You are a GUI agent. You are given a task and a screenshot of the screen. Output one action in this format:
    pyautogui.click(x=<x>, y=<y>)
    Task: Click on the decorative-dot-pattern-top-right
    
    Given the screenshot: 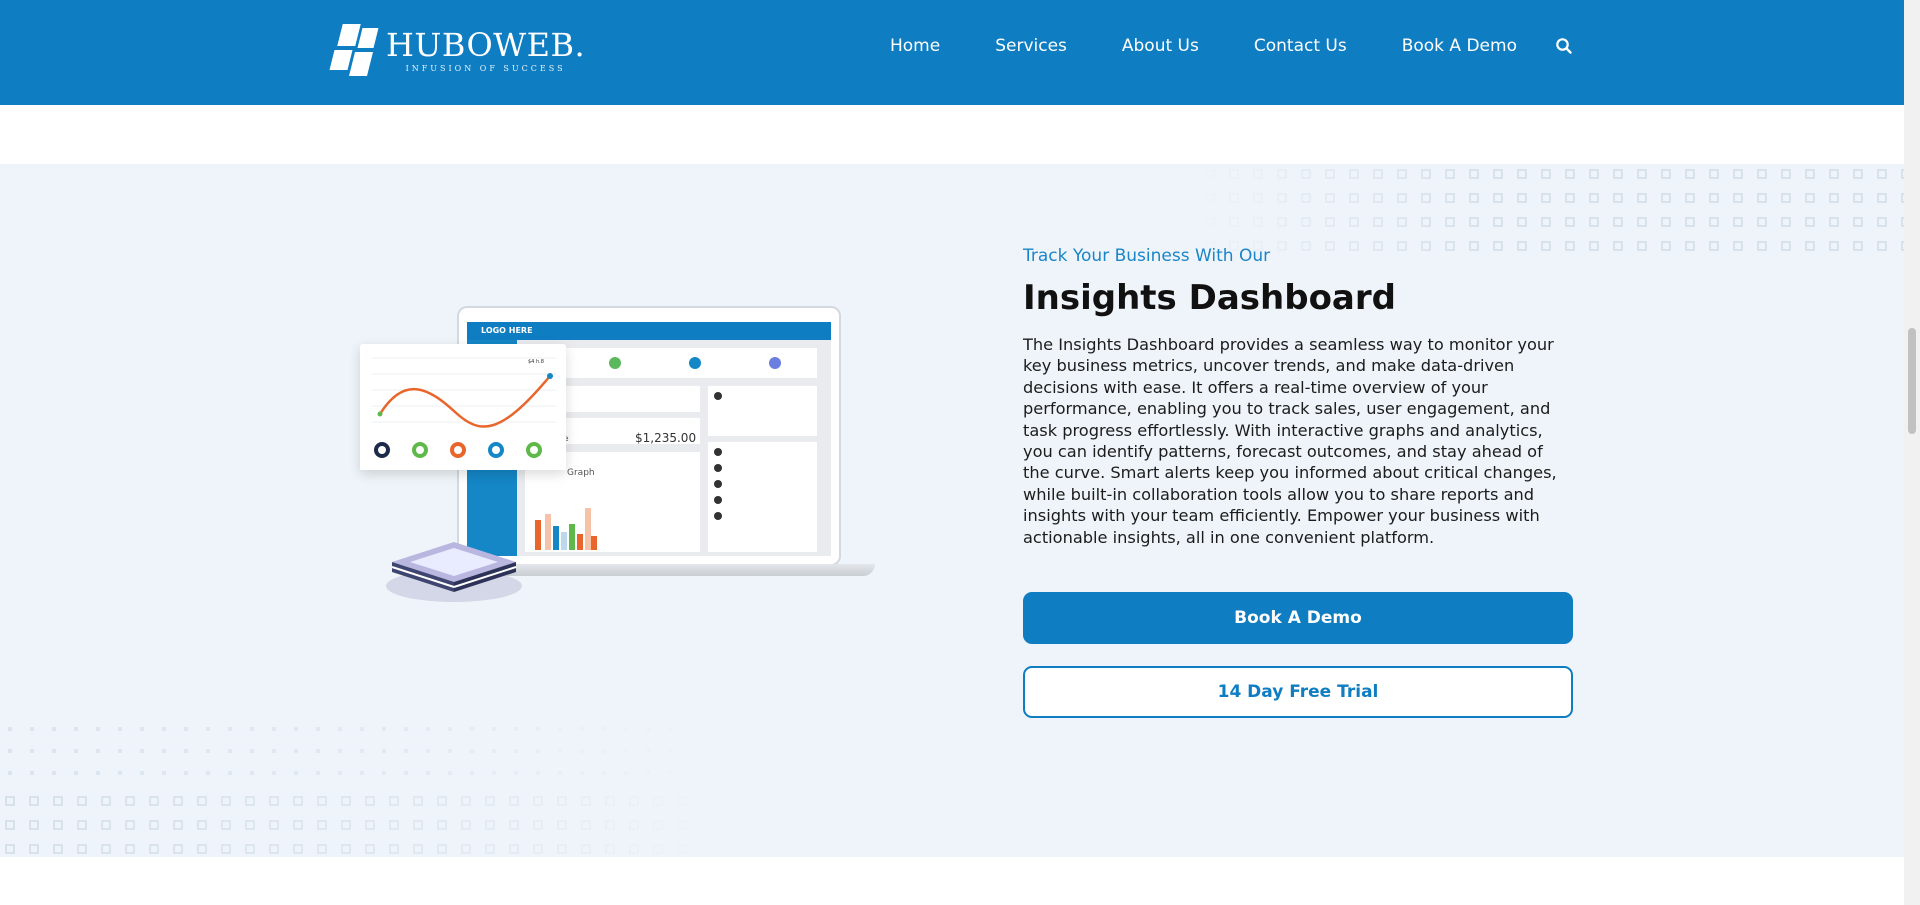 What is the action you would take?
    pyautogui.click(x=1552, y=214)
    